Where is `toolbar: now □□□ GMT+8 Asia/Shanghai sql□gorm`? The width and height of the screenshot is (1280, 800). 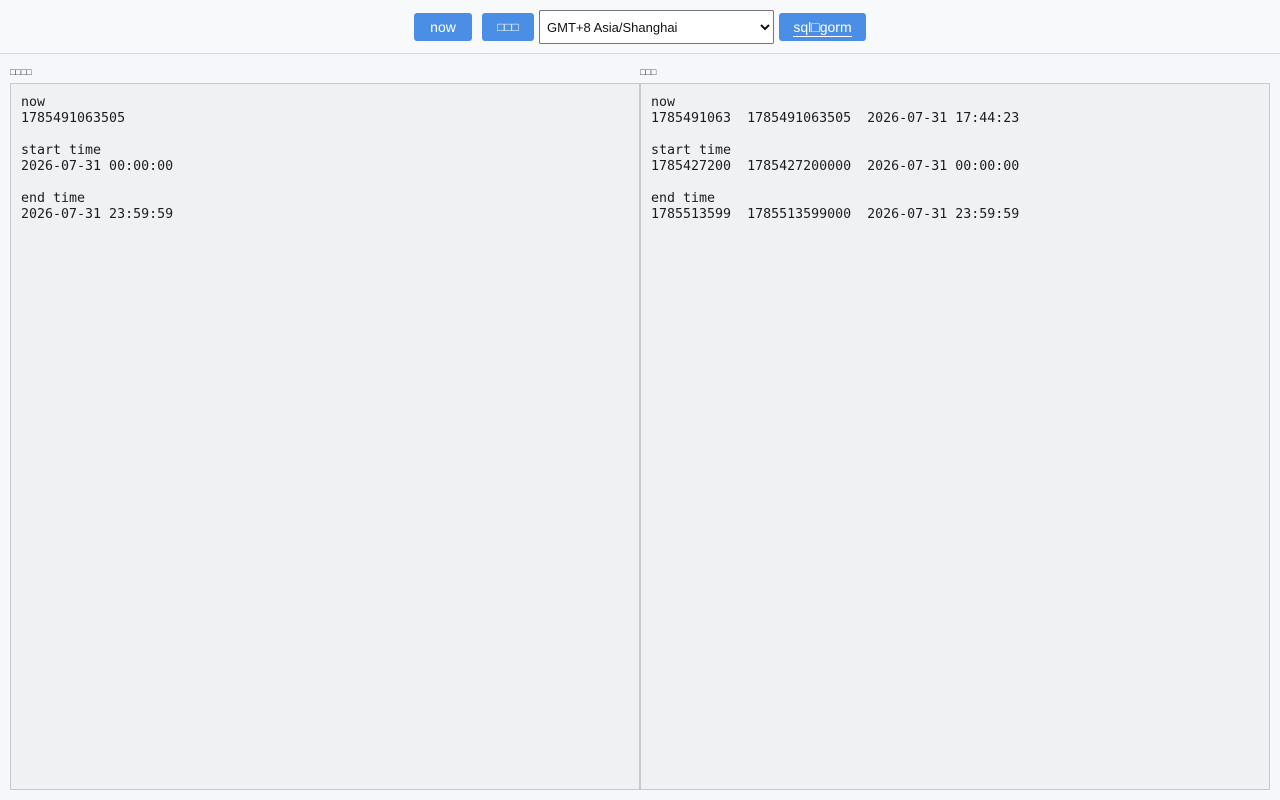 toolbar: now □□□ GMT+8 Asia/Shanghai sql□gorm is located at coordinates (640, 27).